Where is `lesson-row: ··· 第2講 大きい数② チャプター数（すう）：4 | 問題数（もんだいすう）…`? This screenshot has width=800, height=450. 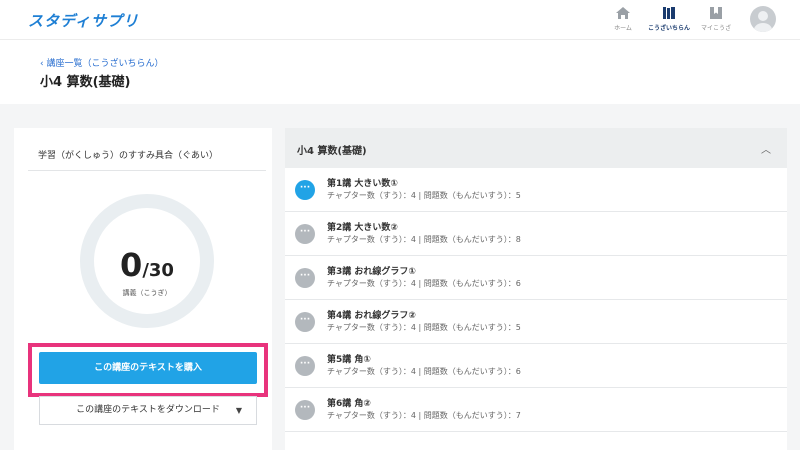 lesson-row: ··· 第2講 大きい数② チャプター数（すう）：4 | 問題数（もんだいすう）… is located at coordinates (536, 234).